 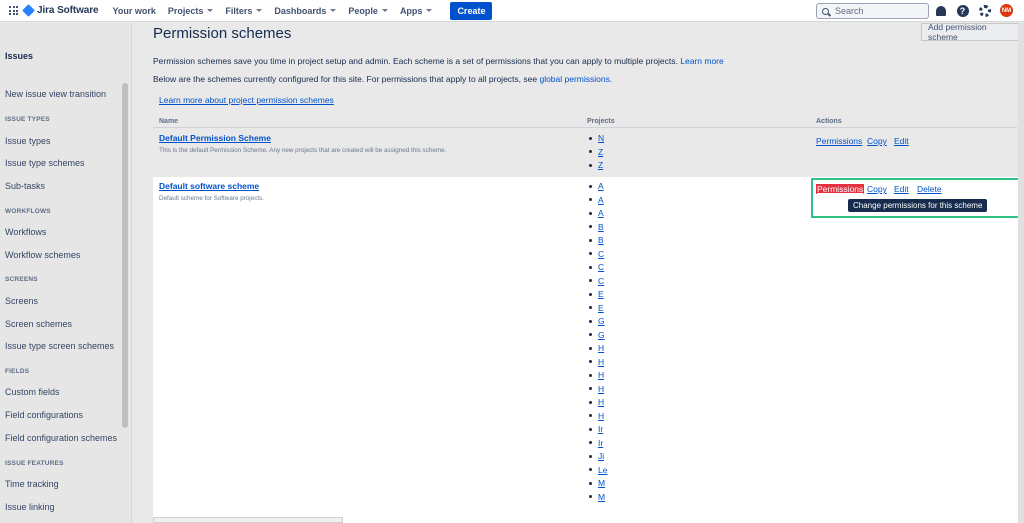 What do you see at coordinates (701, 61) in the screenshot?
I see `learn-more-link: Learn more` at bounding box center [701, 61].